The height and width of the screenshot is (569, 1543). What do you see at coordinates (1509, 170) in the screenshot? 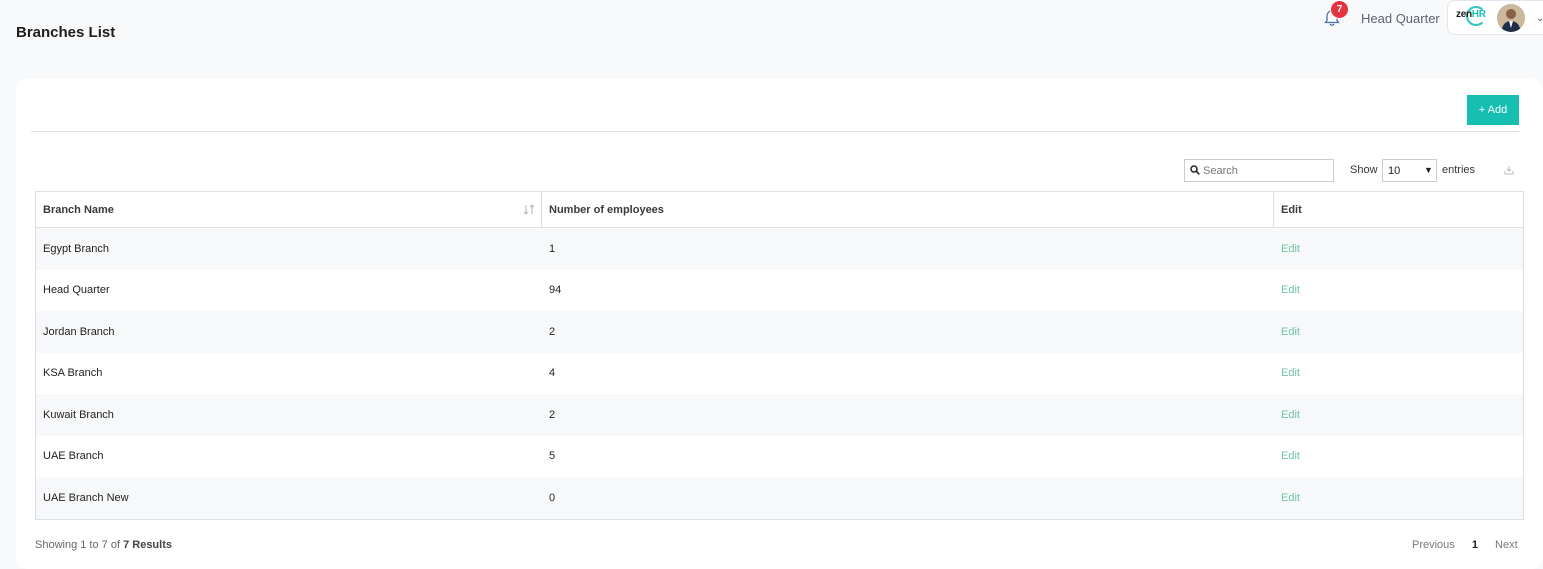
I see `export-icon` at bounding box center [1509, 170].